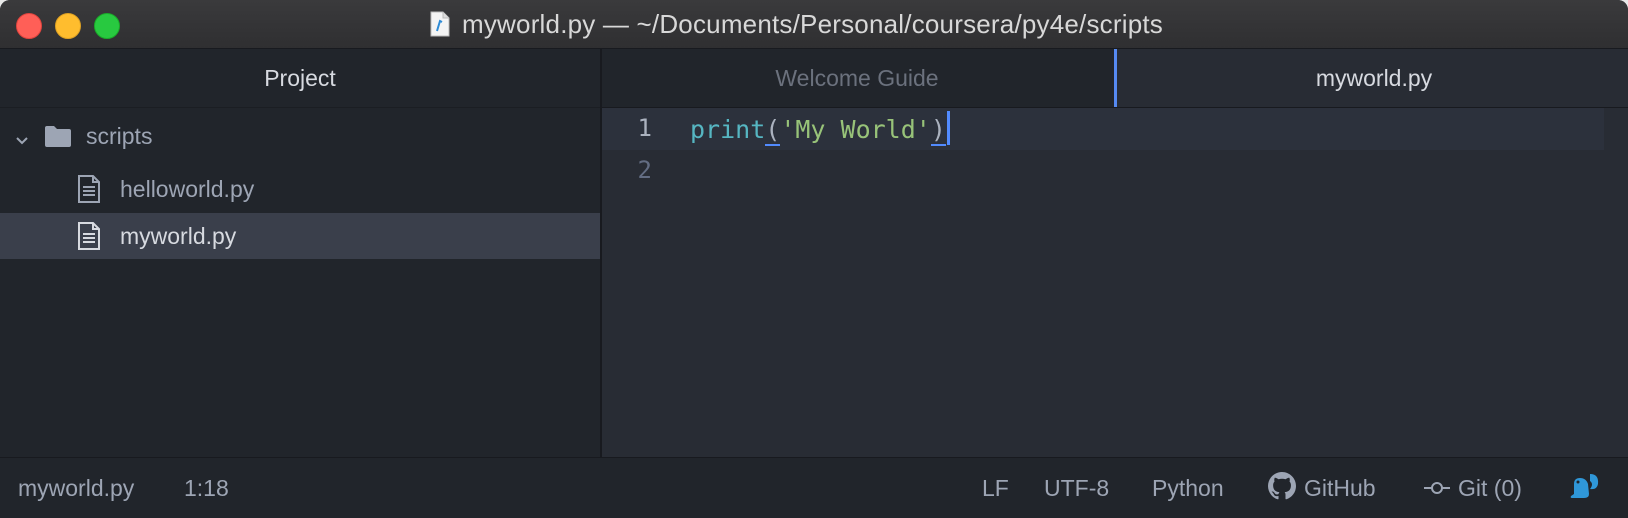 Image resolution: width=1628 pixels, height=518 pixels. Describe the element at coordinates (206, 488) in the screenshot. I see `status-cursor-position: 1:18` at that location.